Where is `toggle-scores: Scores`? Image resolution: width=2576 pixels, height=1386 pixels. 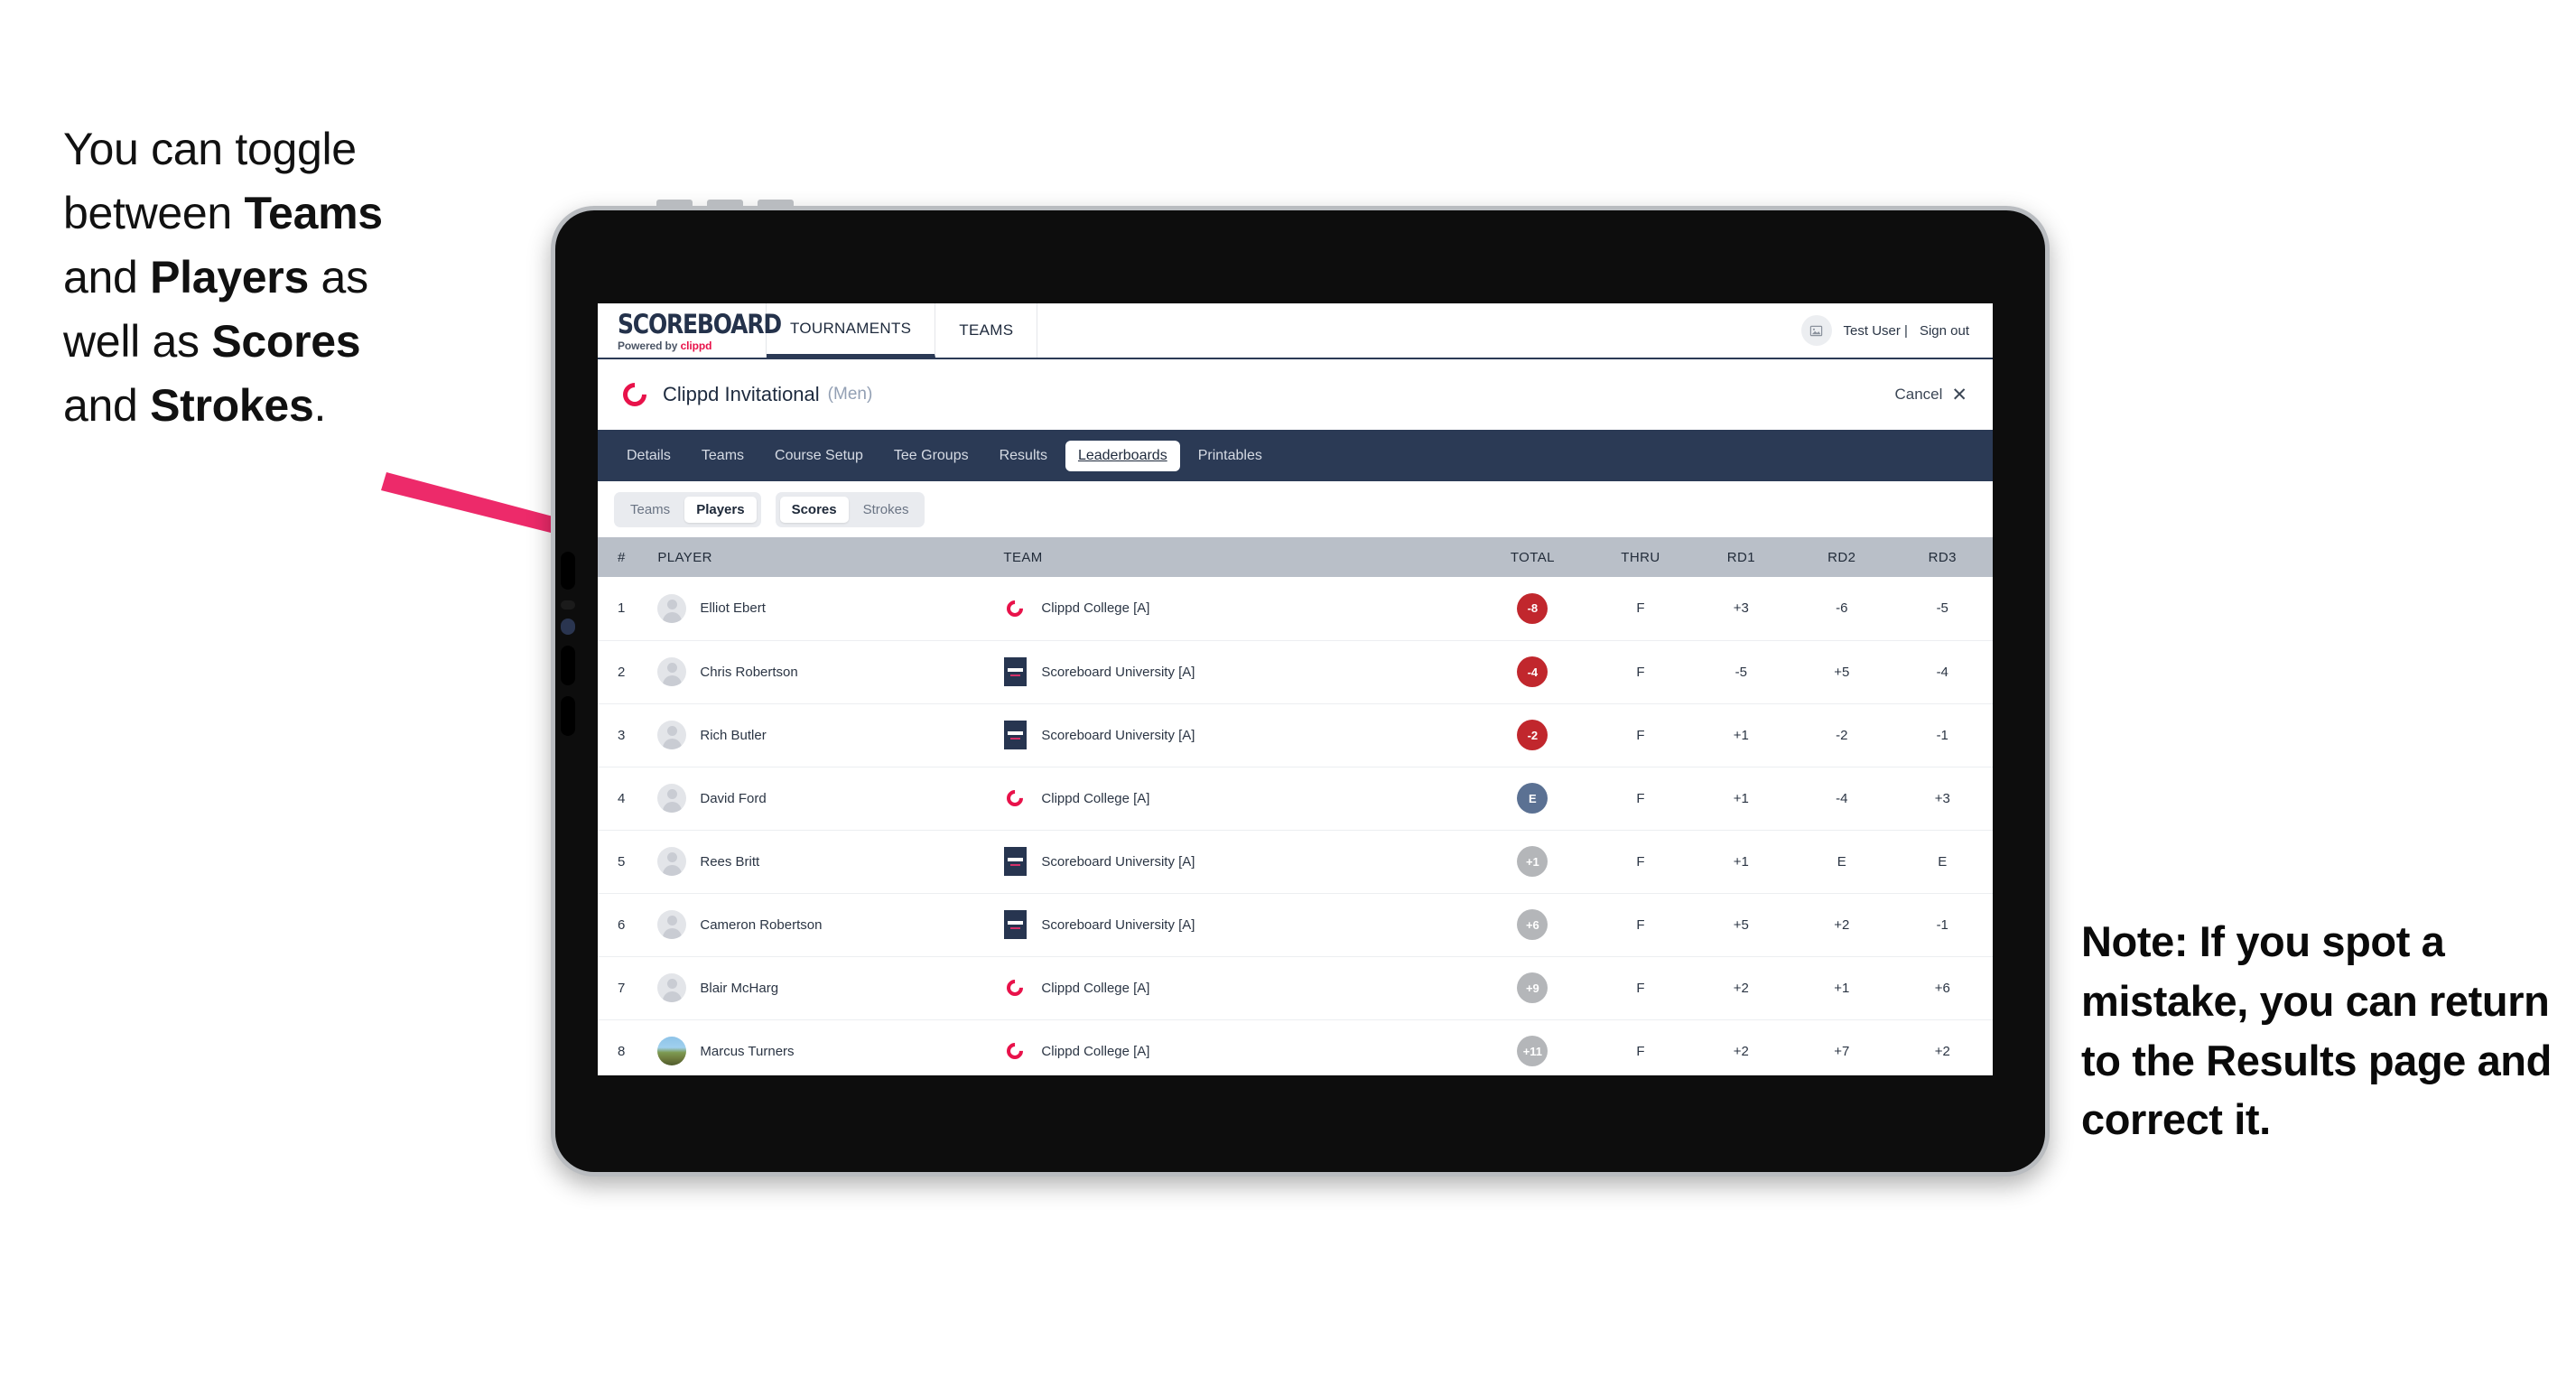
toggle-scores: Scores is located at coordinates (814, 509).